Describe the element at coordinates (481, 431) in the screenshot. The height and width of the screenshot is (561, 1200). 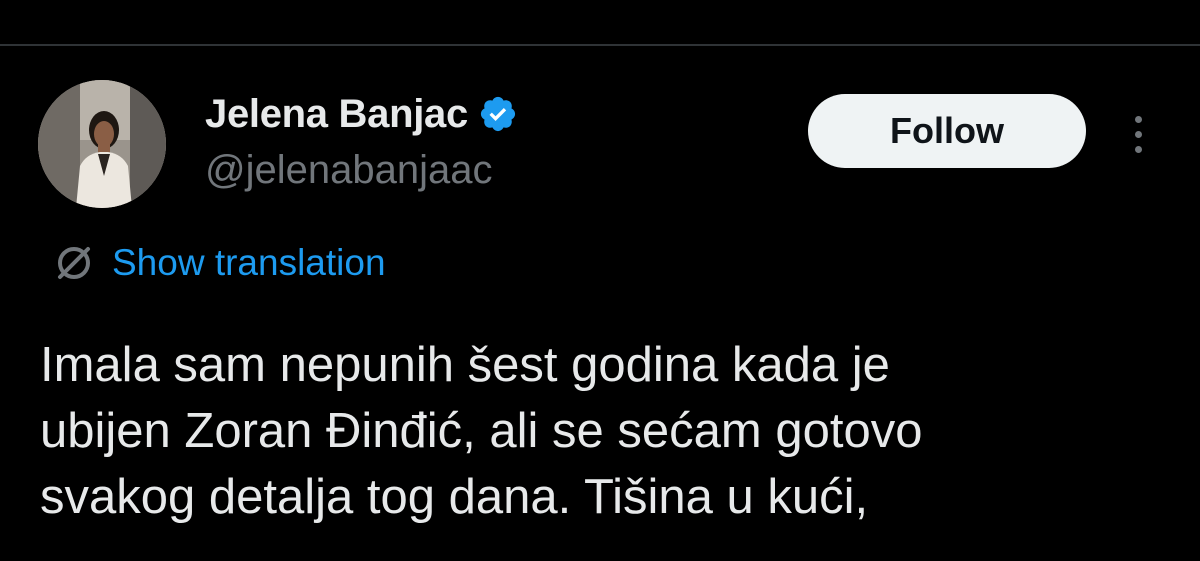
I see `tweet-text-line: ubijen Zoran Đinđić, ali se sećam gotovo` at that location.